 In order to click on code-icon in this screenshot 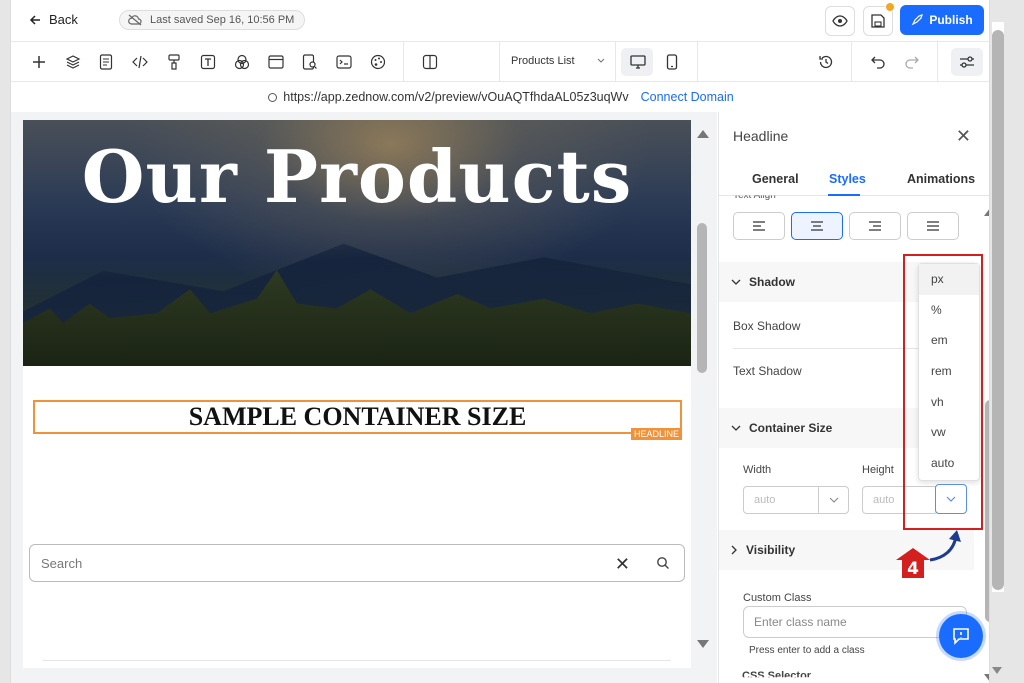, I will do `click(140, 62)`.